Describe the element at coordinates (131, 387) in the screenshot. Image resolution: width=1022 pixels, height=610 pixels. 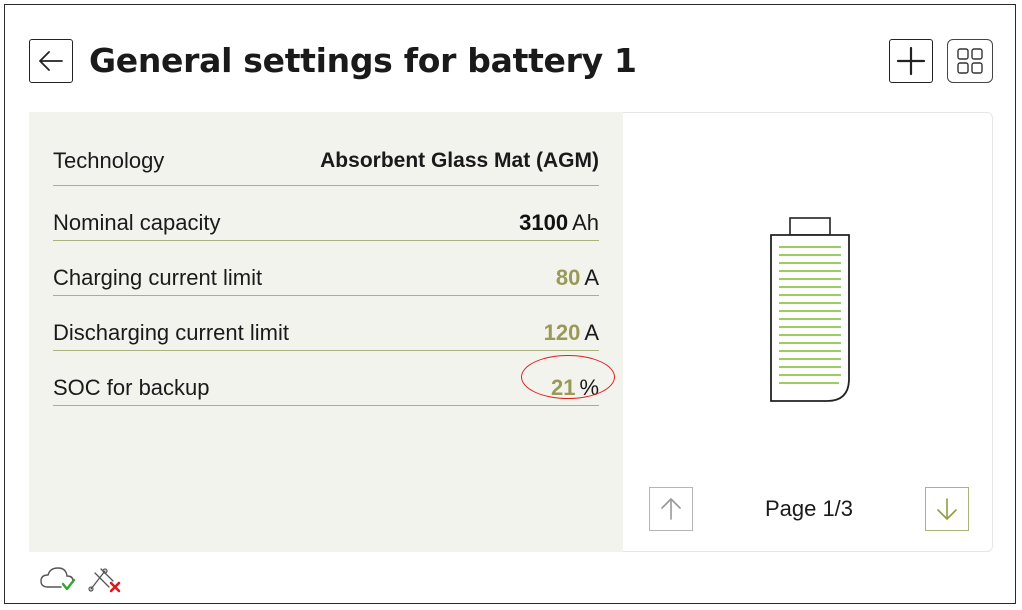
I see `setting-label: SOC for backup` at that location.